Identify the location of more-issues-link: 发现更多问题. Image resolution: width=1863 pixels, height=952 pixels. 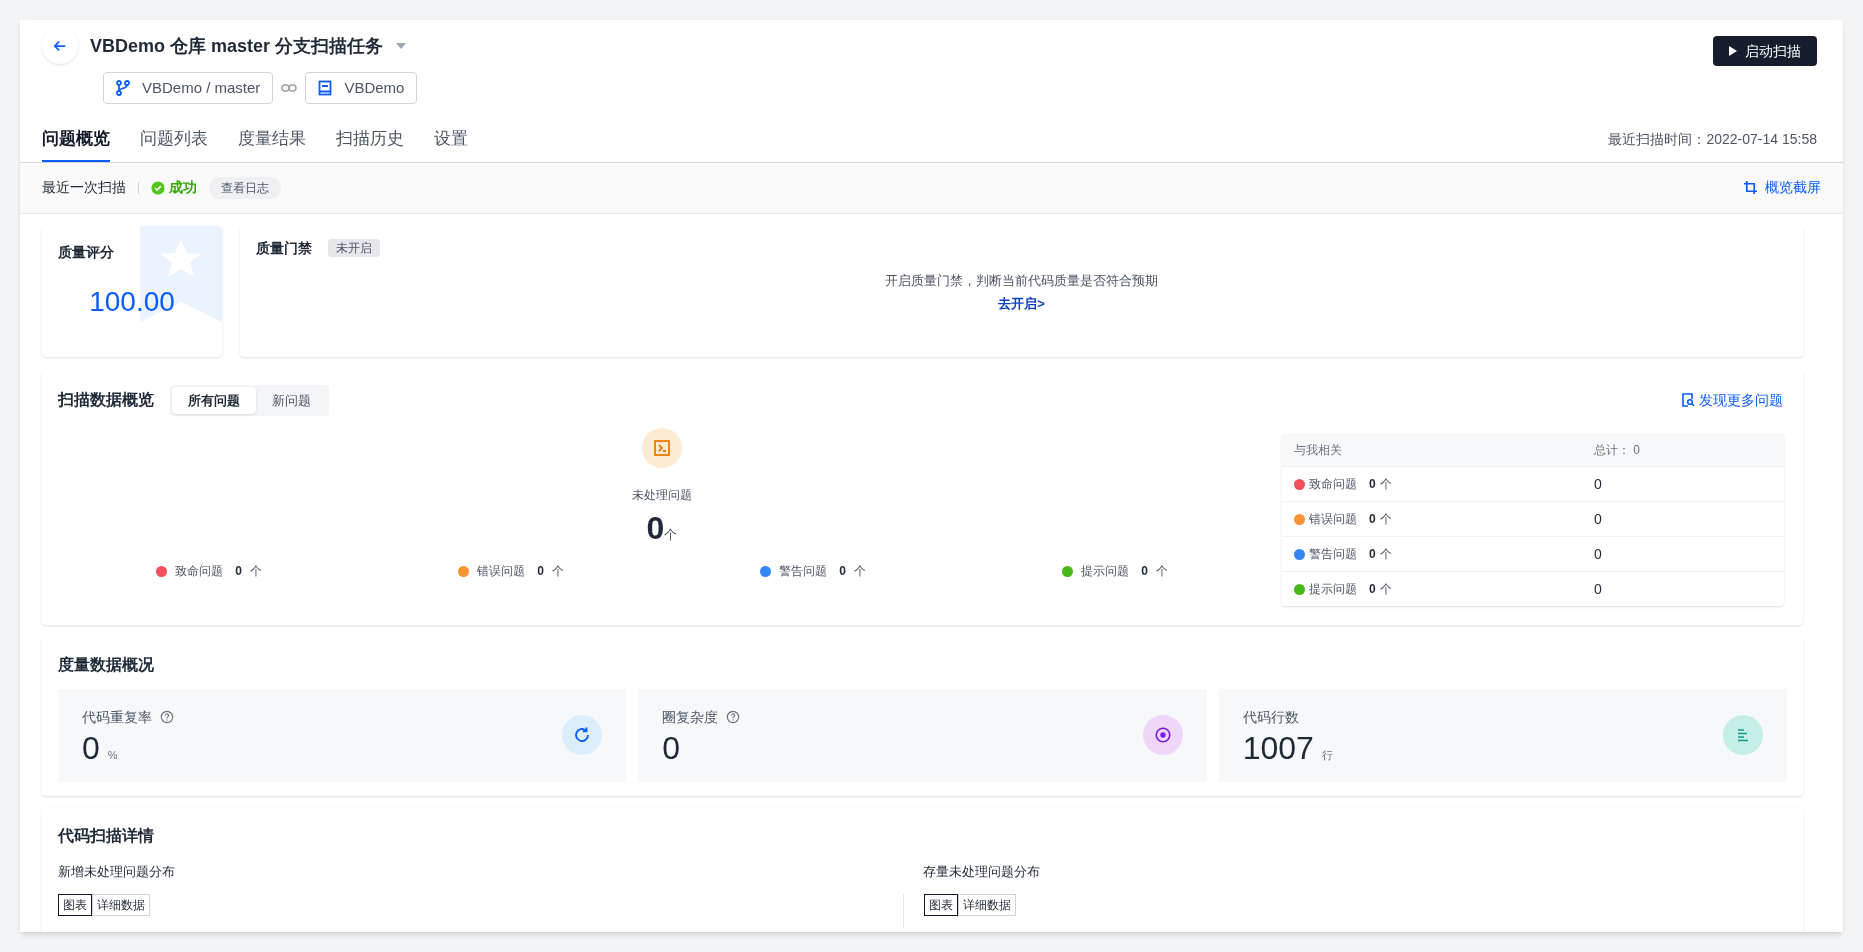
(1732, 400).